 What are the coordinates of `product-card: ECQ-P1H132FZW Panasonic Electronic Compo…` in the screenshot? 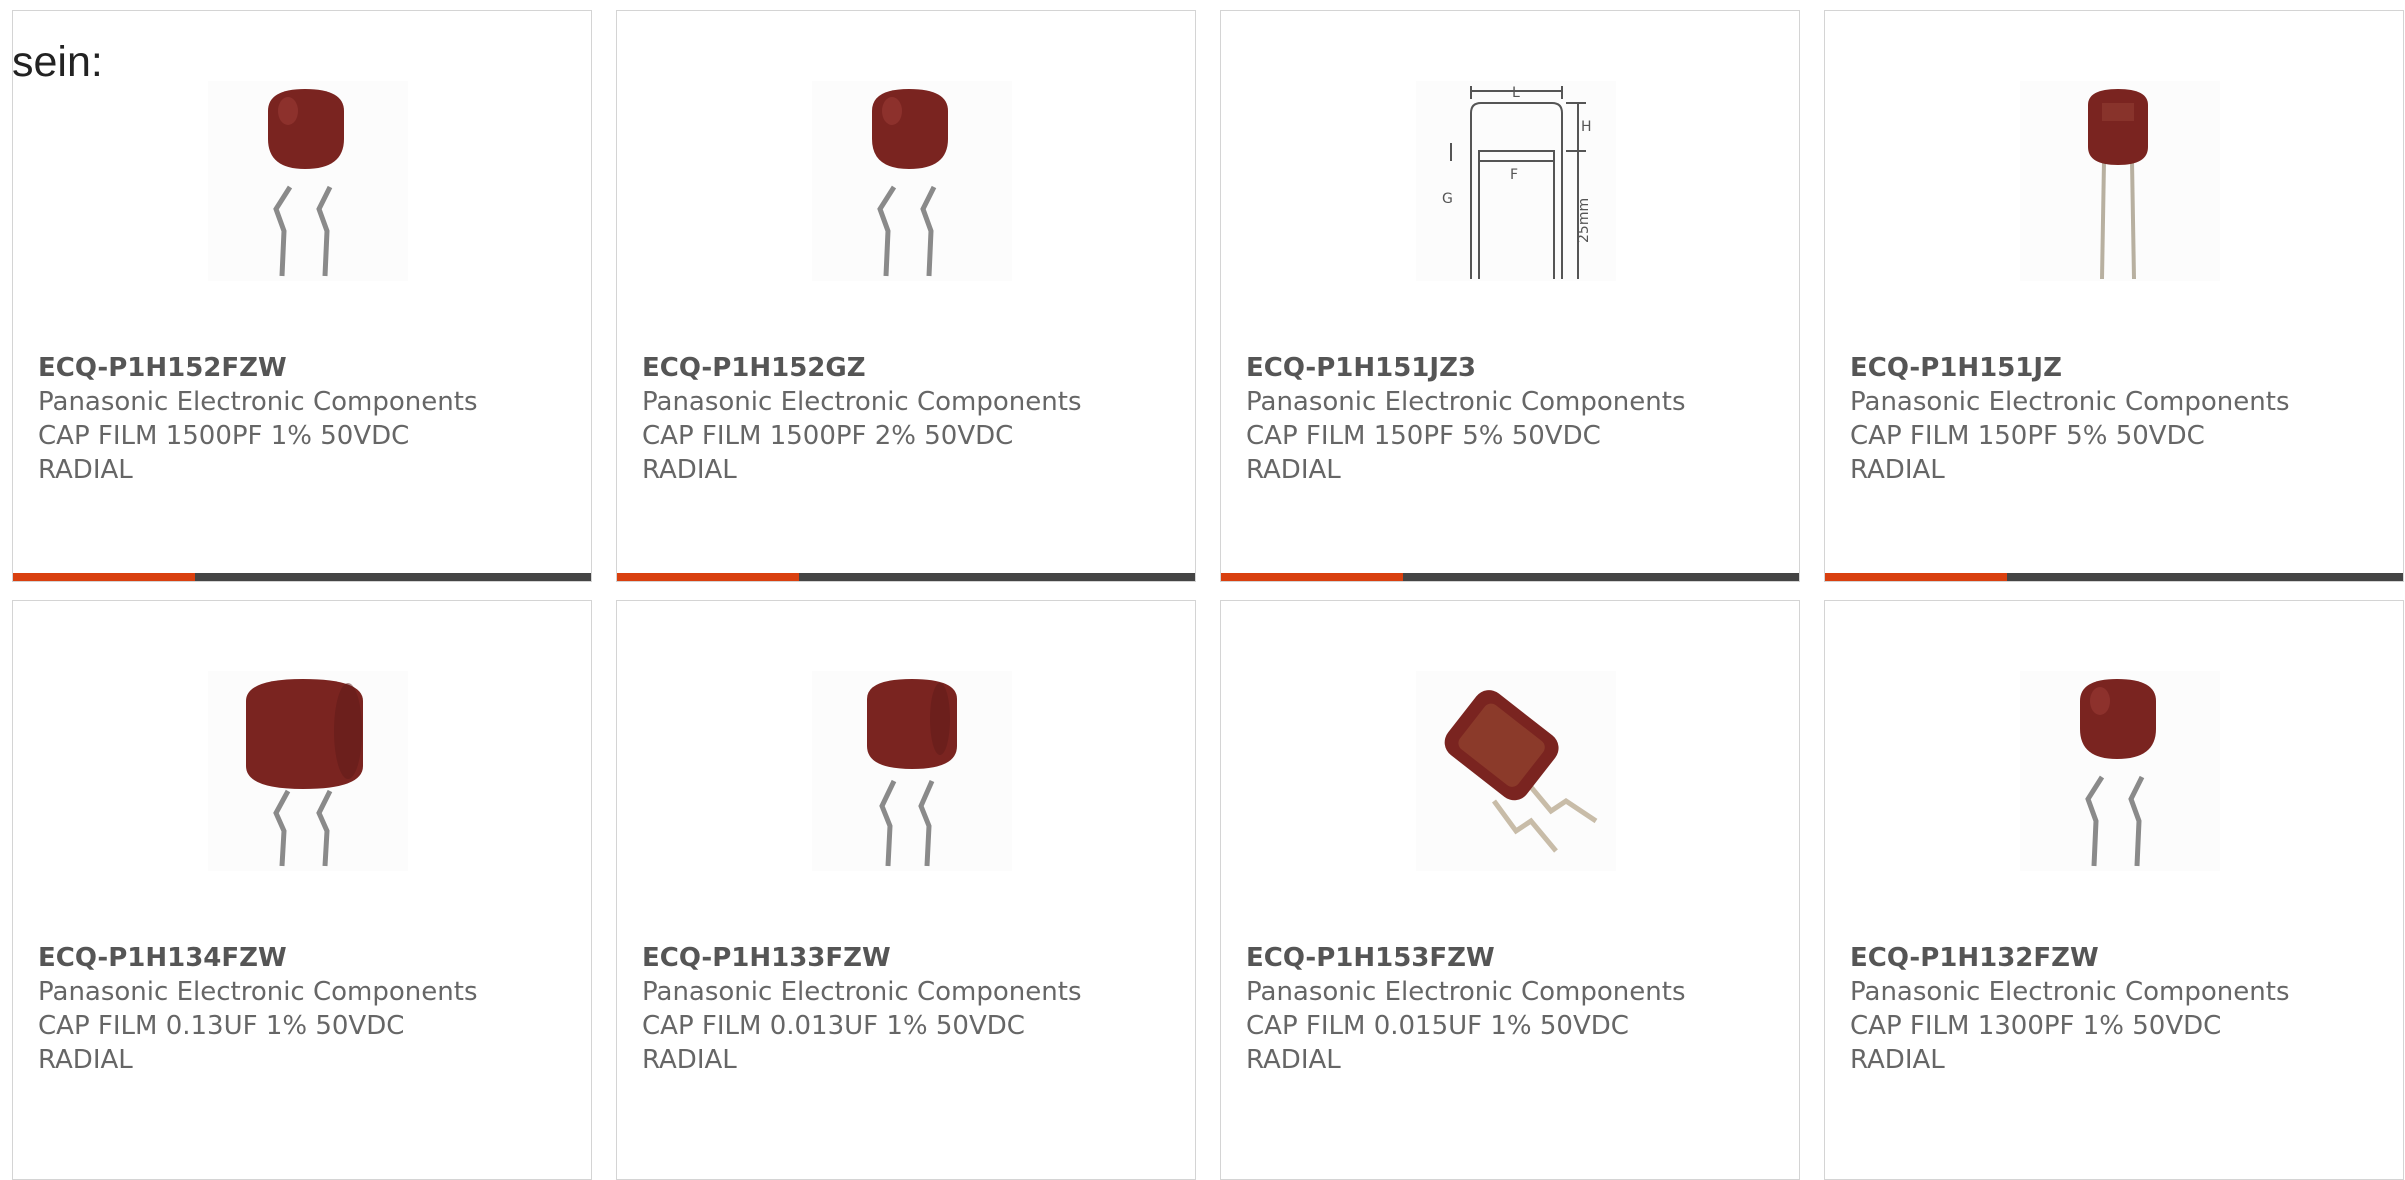 It's located at (2114, 890).